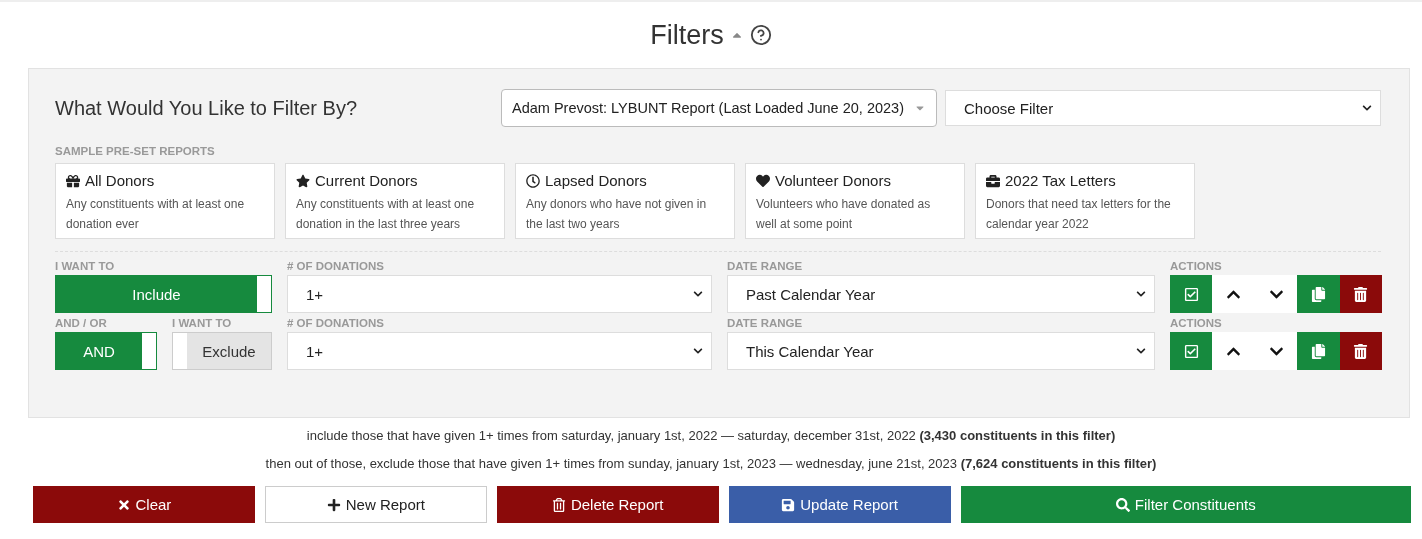 Image resolution: width=1422 pixels, height=539 pixels. What do you see at coordinates (711, 464) in the screenshot?
I see `filter-summary: then out of those, exclude those that have given 1+ times from sunday, january 1st, 2023 — wednesday, june 21st, 2023 (7,624 constituents in this filter)` at bounding box center [711, 464].